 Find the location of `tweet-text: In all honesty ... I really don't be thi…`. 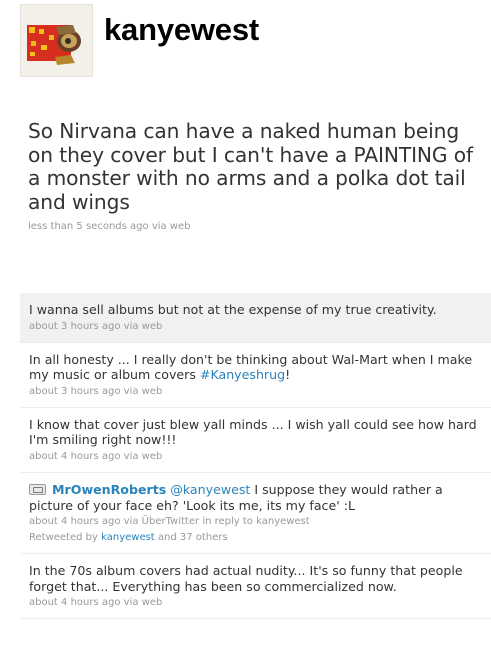

tweet-text: In all honesty ... I really don't be thi… is located at coordinates (256, 367).